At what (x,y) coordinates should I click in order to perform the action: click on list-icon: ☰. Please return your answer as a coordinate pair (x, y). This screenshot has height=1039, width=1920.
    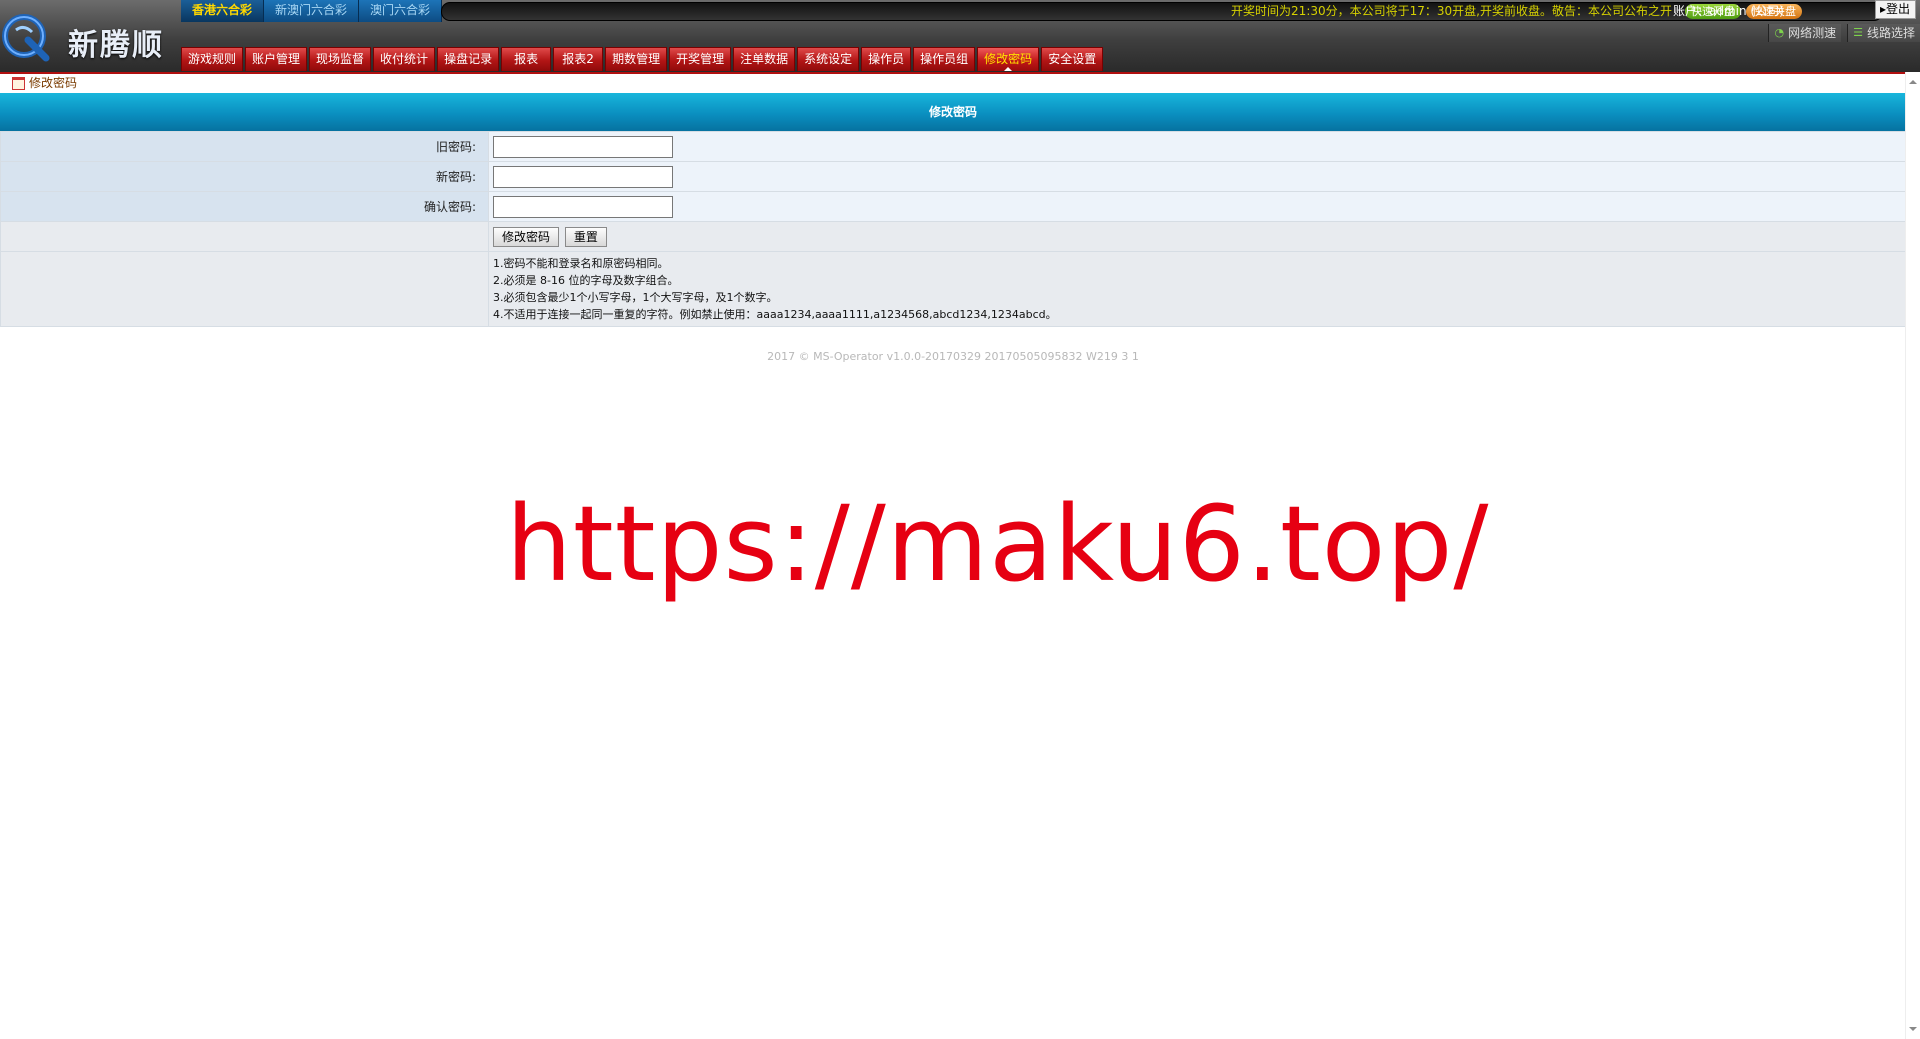
    Looking at the image, I should click on (1858, 32).